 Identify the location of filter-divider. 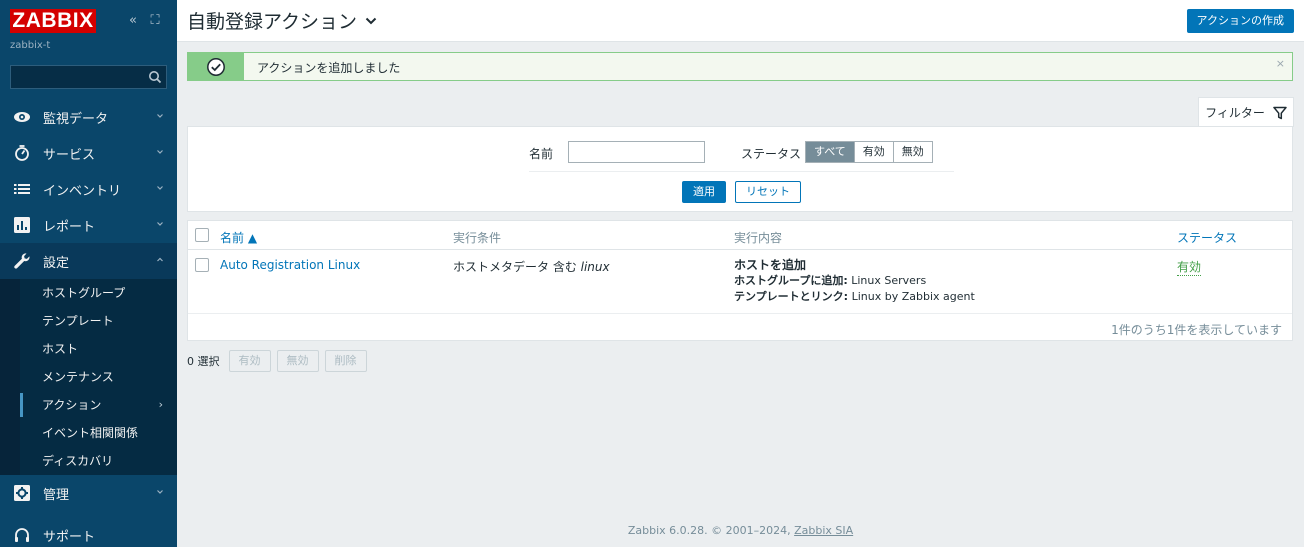
(741, 171).